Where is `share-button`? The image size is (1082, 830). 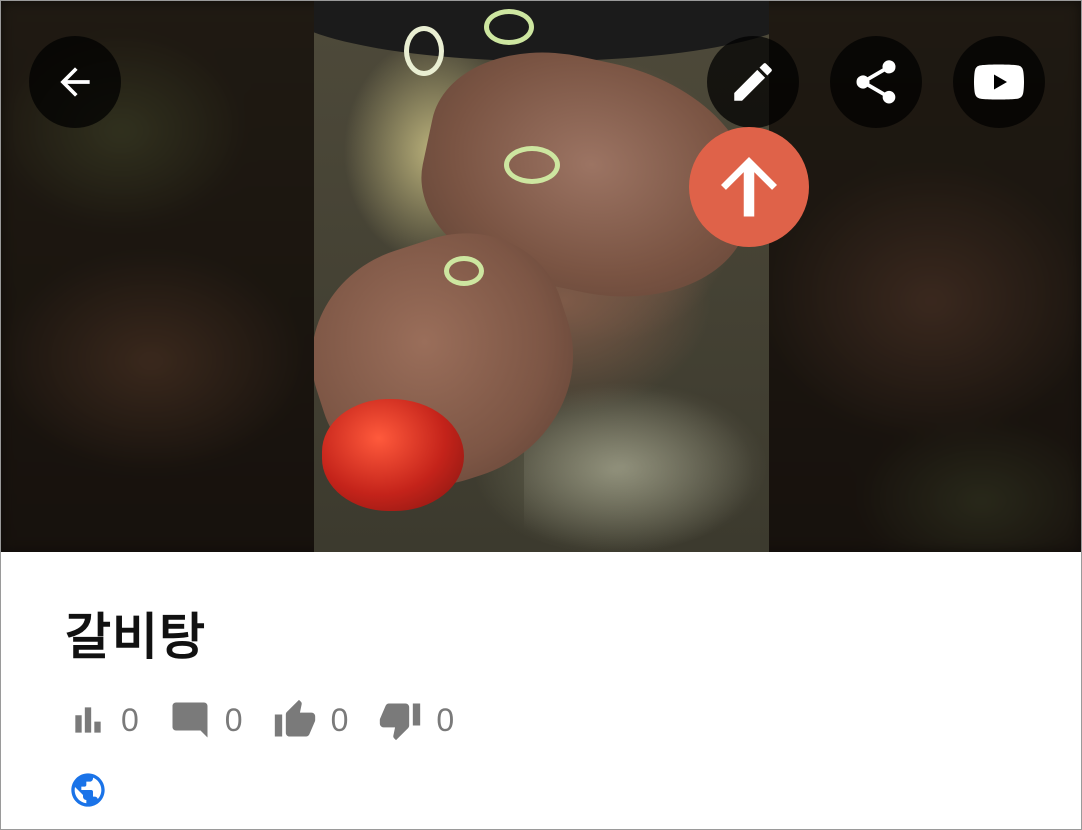 share-button is located at coordinates (876, 82).